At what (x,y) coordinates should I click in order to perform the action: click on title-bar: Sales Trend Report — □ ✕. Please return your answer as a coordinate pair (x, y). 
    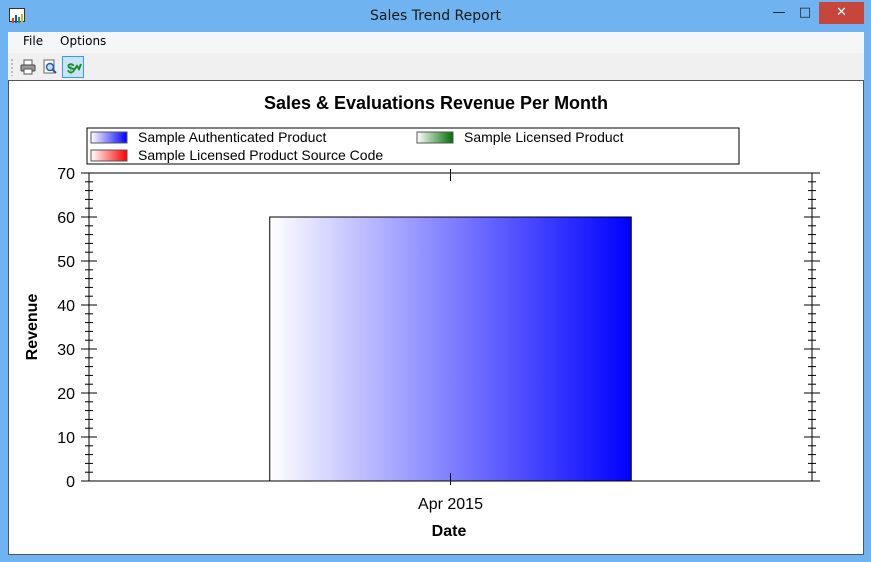
    Looking at the image, I should click on (435, 16).